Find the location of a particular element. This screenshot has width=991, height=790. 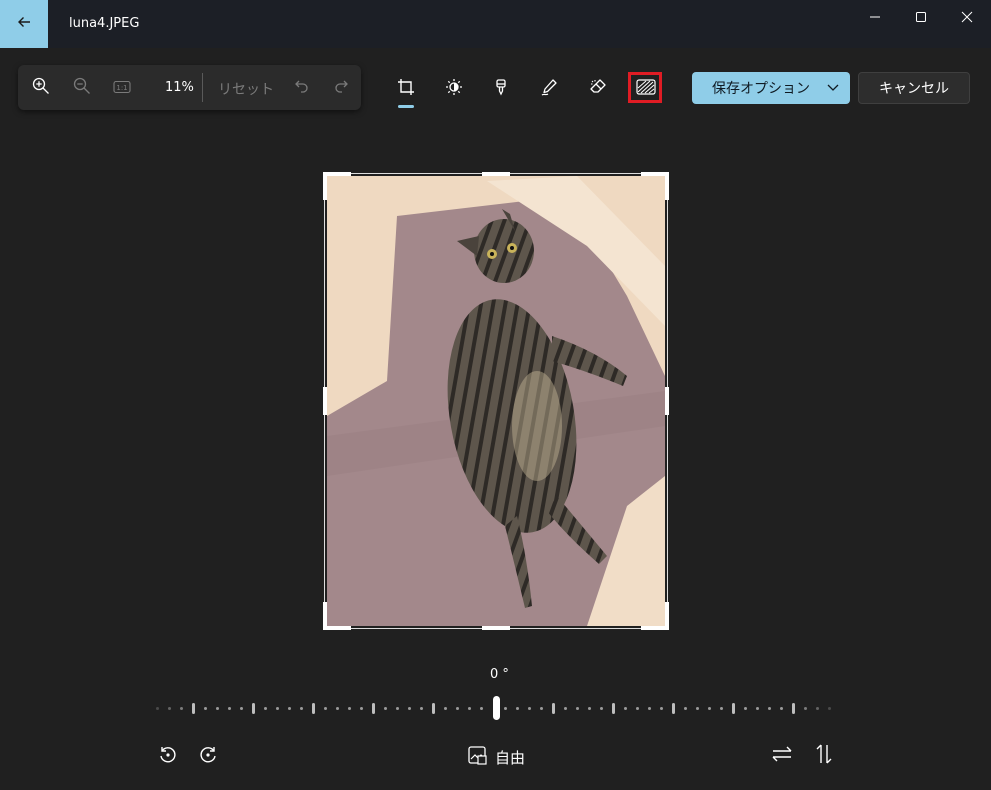

crop-icon is located at coordinates (406, 89).